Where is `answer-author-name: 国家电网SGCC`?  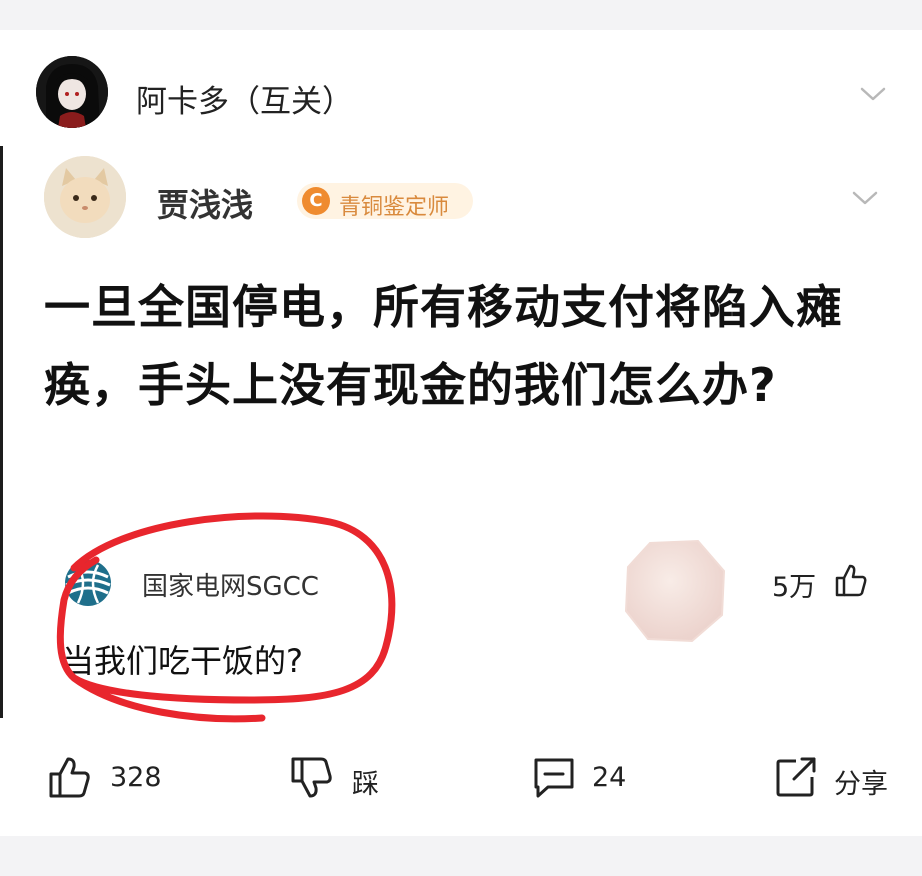 answer-author-name: 国家电网SGCC is located at coordinates (230, 584).